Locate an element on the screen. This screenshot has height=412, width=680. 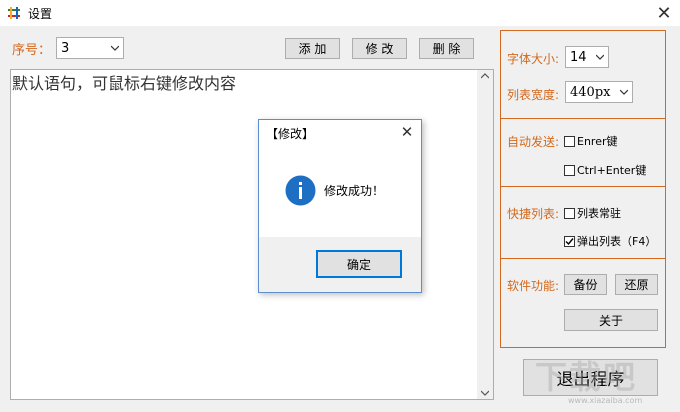
watermark-logo: 下载吧 is located at coordinates (586, 377).